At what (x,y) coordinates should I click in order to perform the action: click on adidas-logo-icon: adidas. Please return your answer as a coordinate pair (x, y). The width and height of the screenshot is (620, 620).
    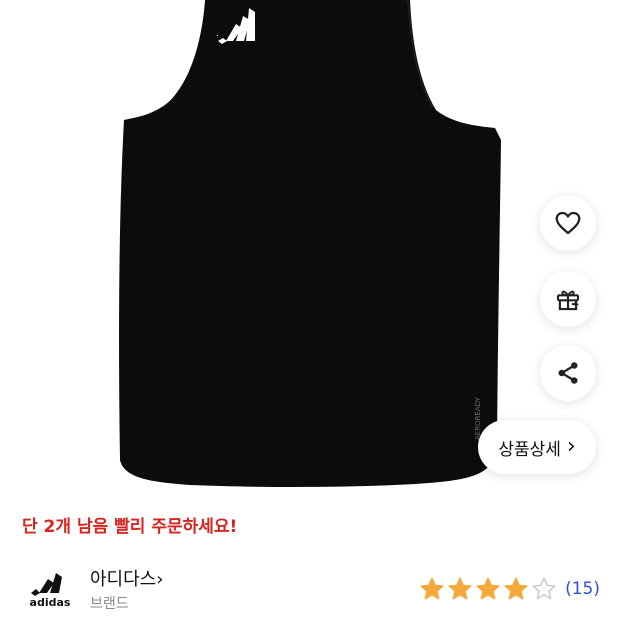
    Looking at the image, I should click on (50, 591).